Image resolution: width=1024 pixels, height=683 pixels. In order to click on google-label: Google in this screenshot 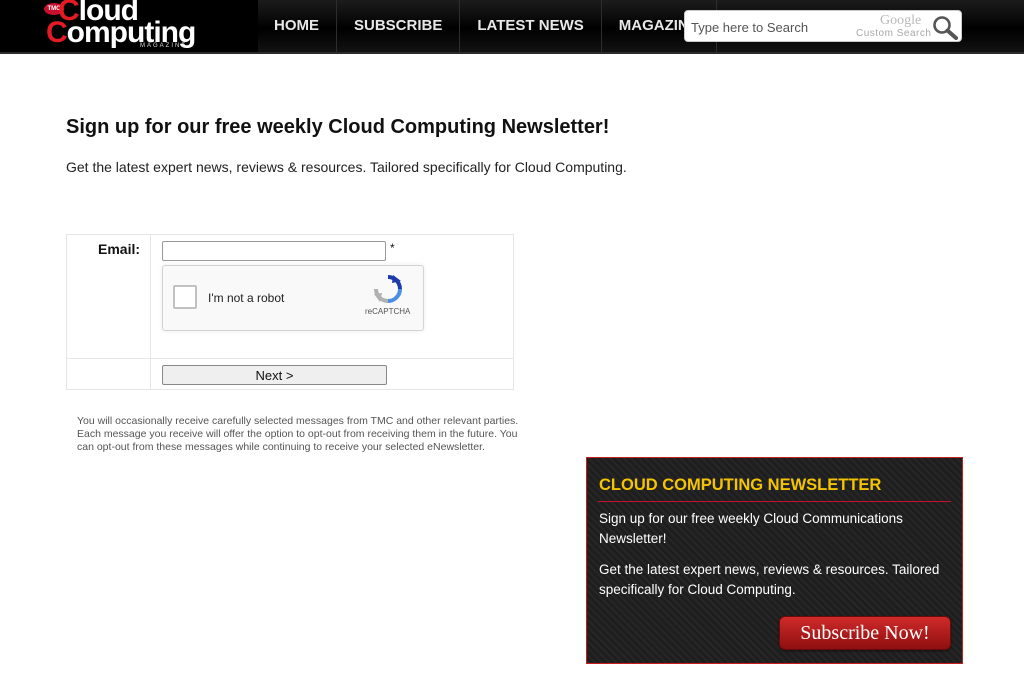, I will do `click(901, 20)`.